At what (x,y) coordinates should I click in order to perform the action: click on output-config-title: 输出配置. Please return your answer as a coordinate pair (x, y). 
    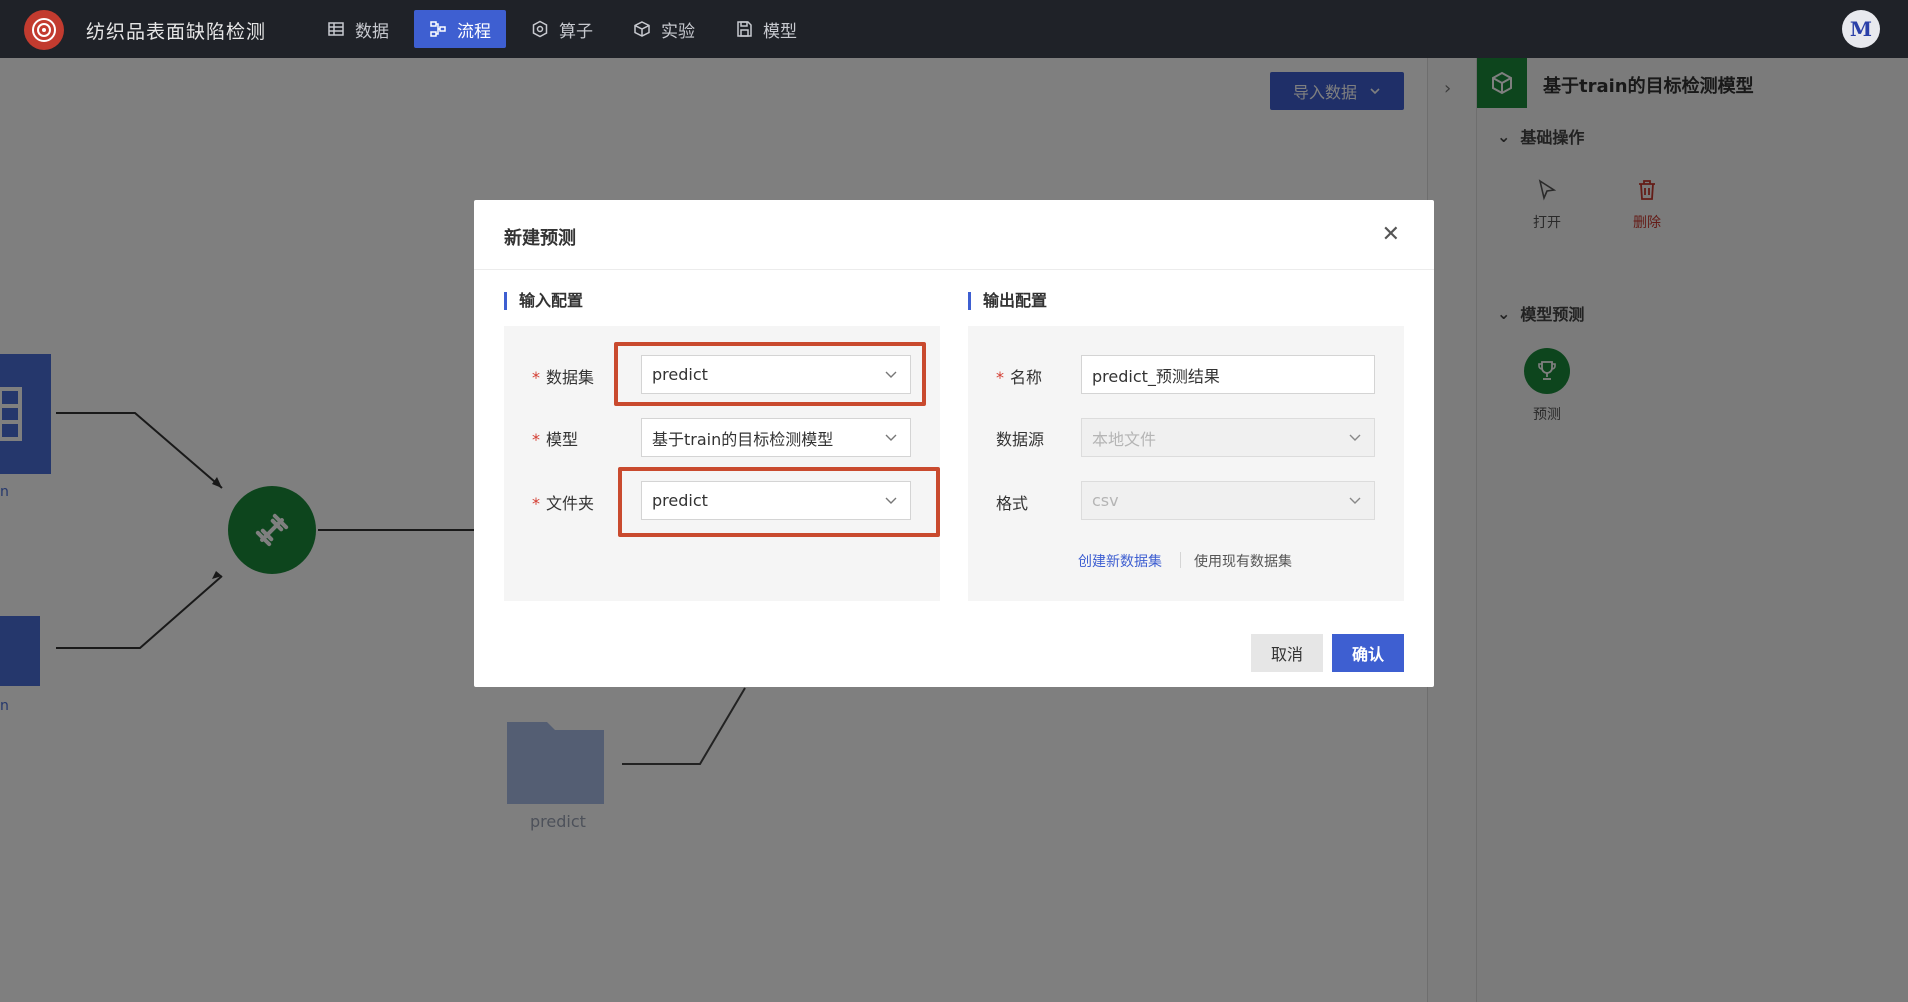
    Looking at the image, I should click on (1007, 301).